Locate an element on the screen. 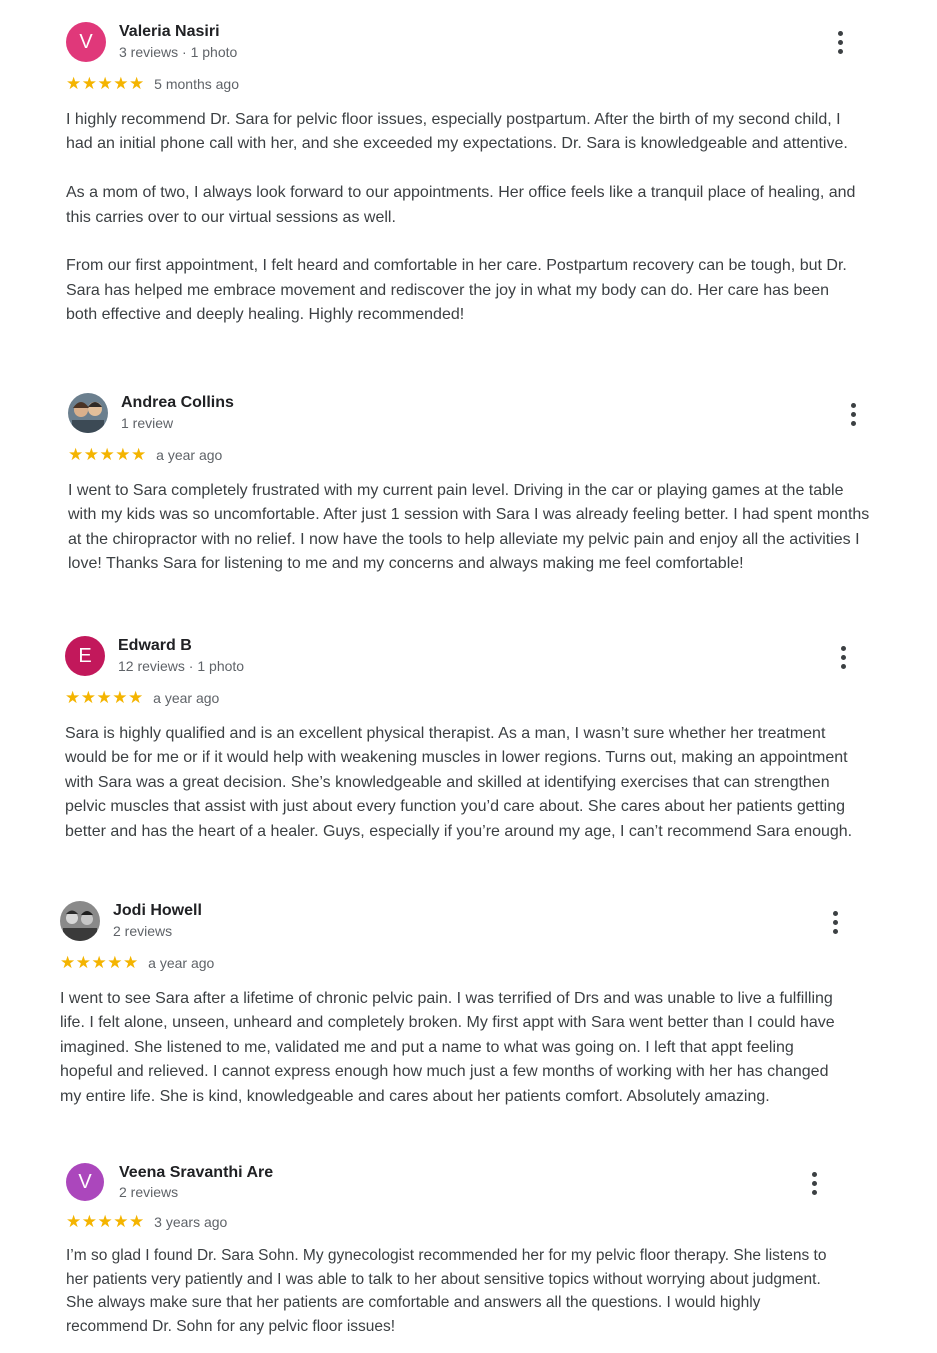  rating-row: ★★★★★ 5 months ago is located at coordinates (461, 85).